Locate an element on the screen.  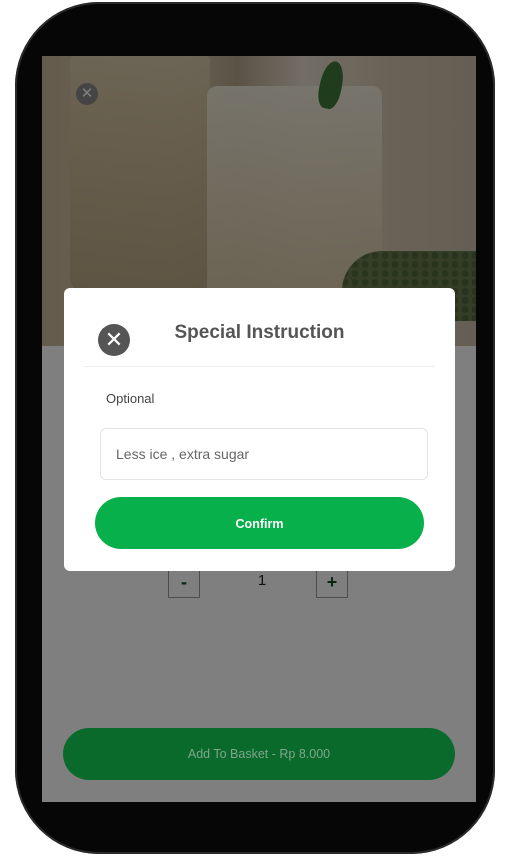
dialog-divider is located at coordinates (259, 366).